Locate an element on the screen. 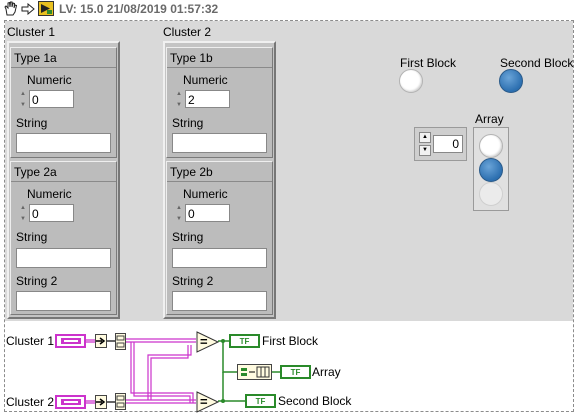 This screenshot has height=416, width=578. array-index-control: ▲ ▼ 0 is located at coordinates (440, 144).